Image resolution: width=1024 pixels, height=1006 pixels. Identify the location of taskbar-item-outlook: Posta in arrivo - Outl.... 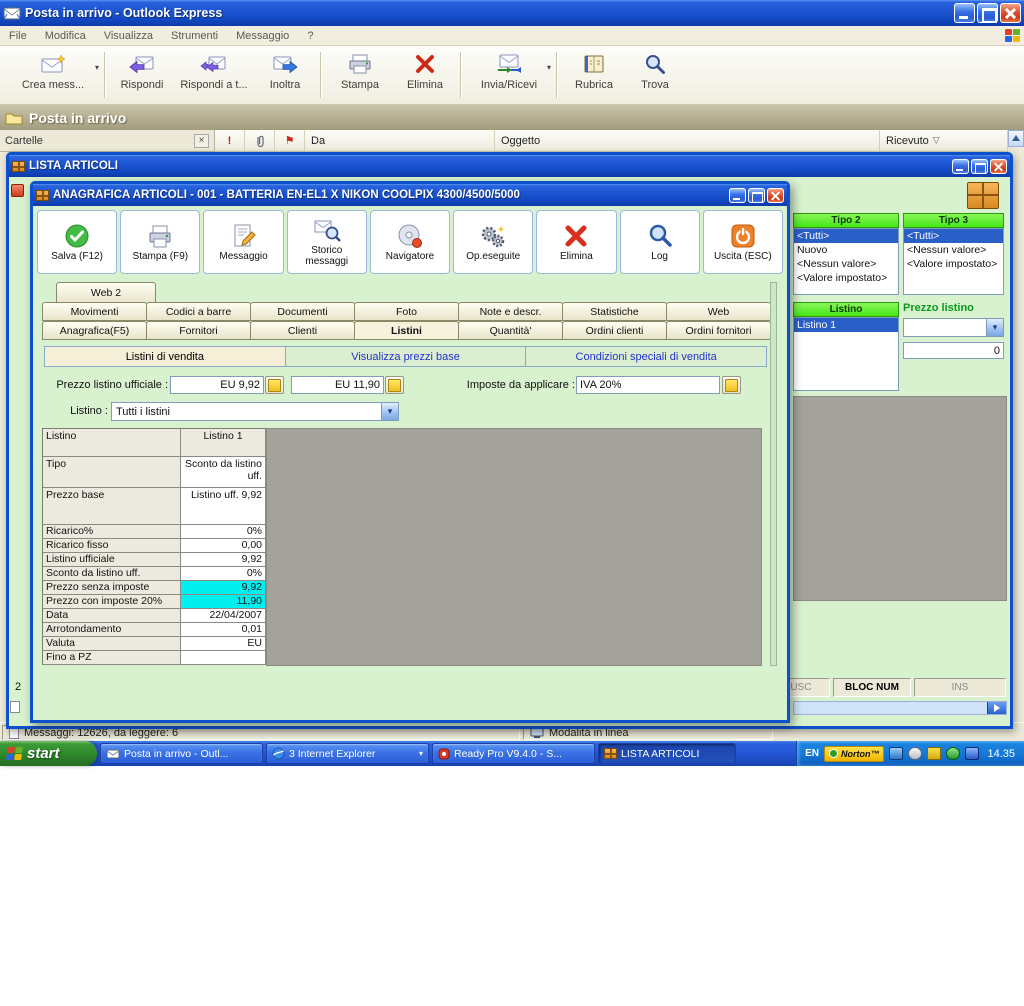
(181, 753).